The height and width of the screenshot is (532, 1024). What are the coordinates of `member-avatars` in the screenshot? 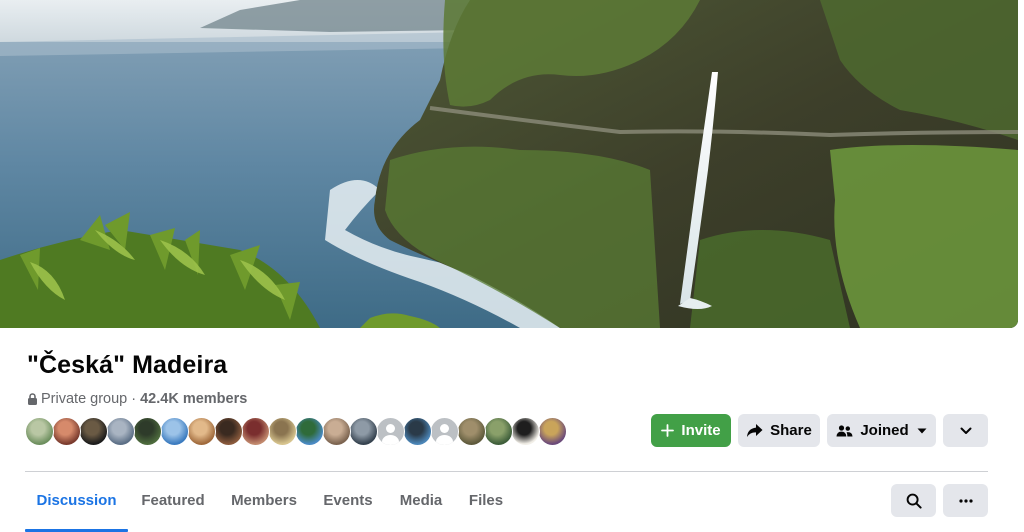 It's located at (296, 432).